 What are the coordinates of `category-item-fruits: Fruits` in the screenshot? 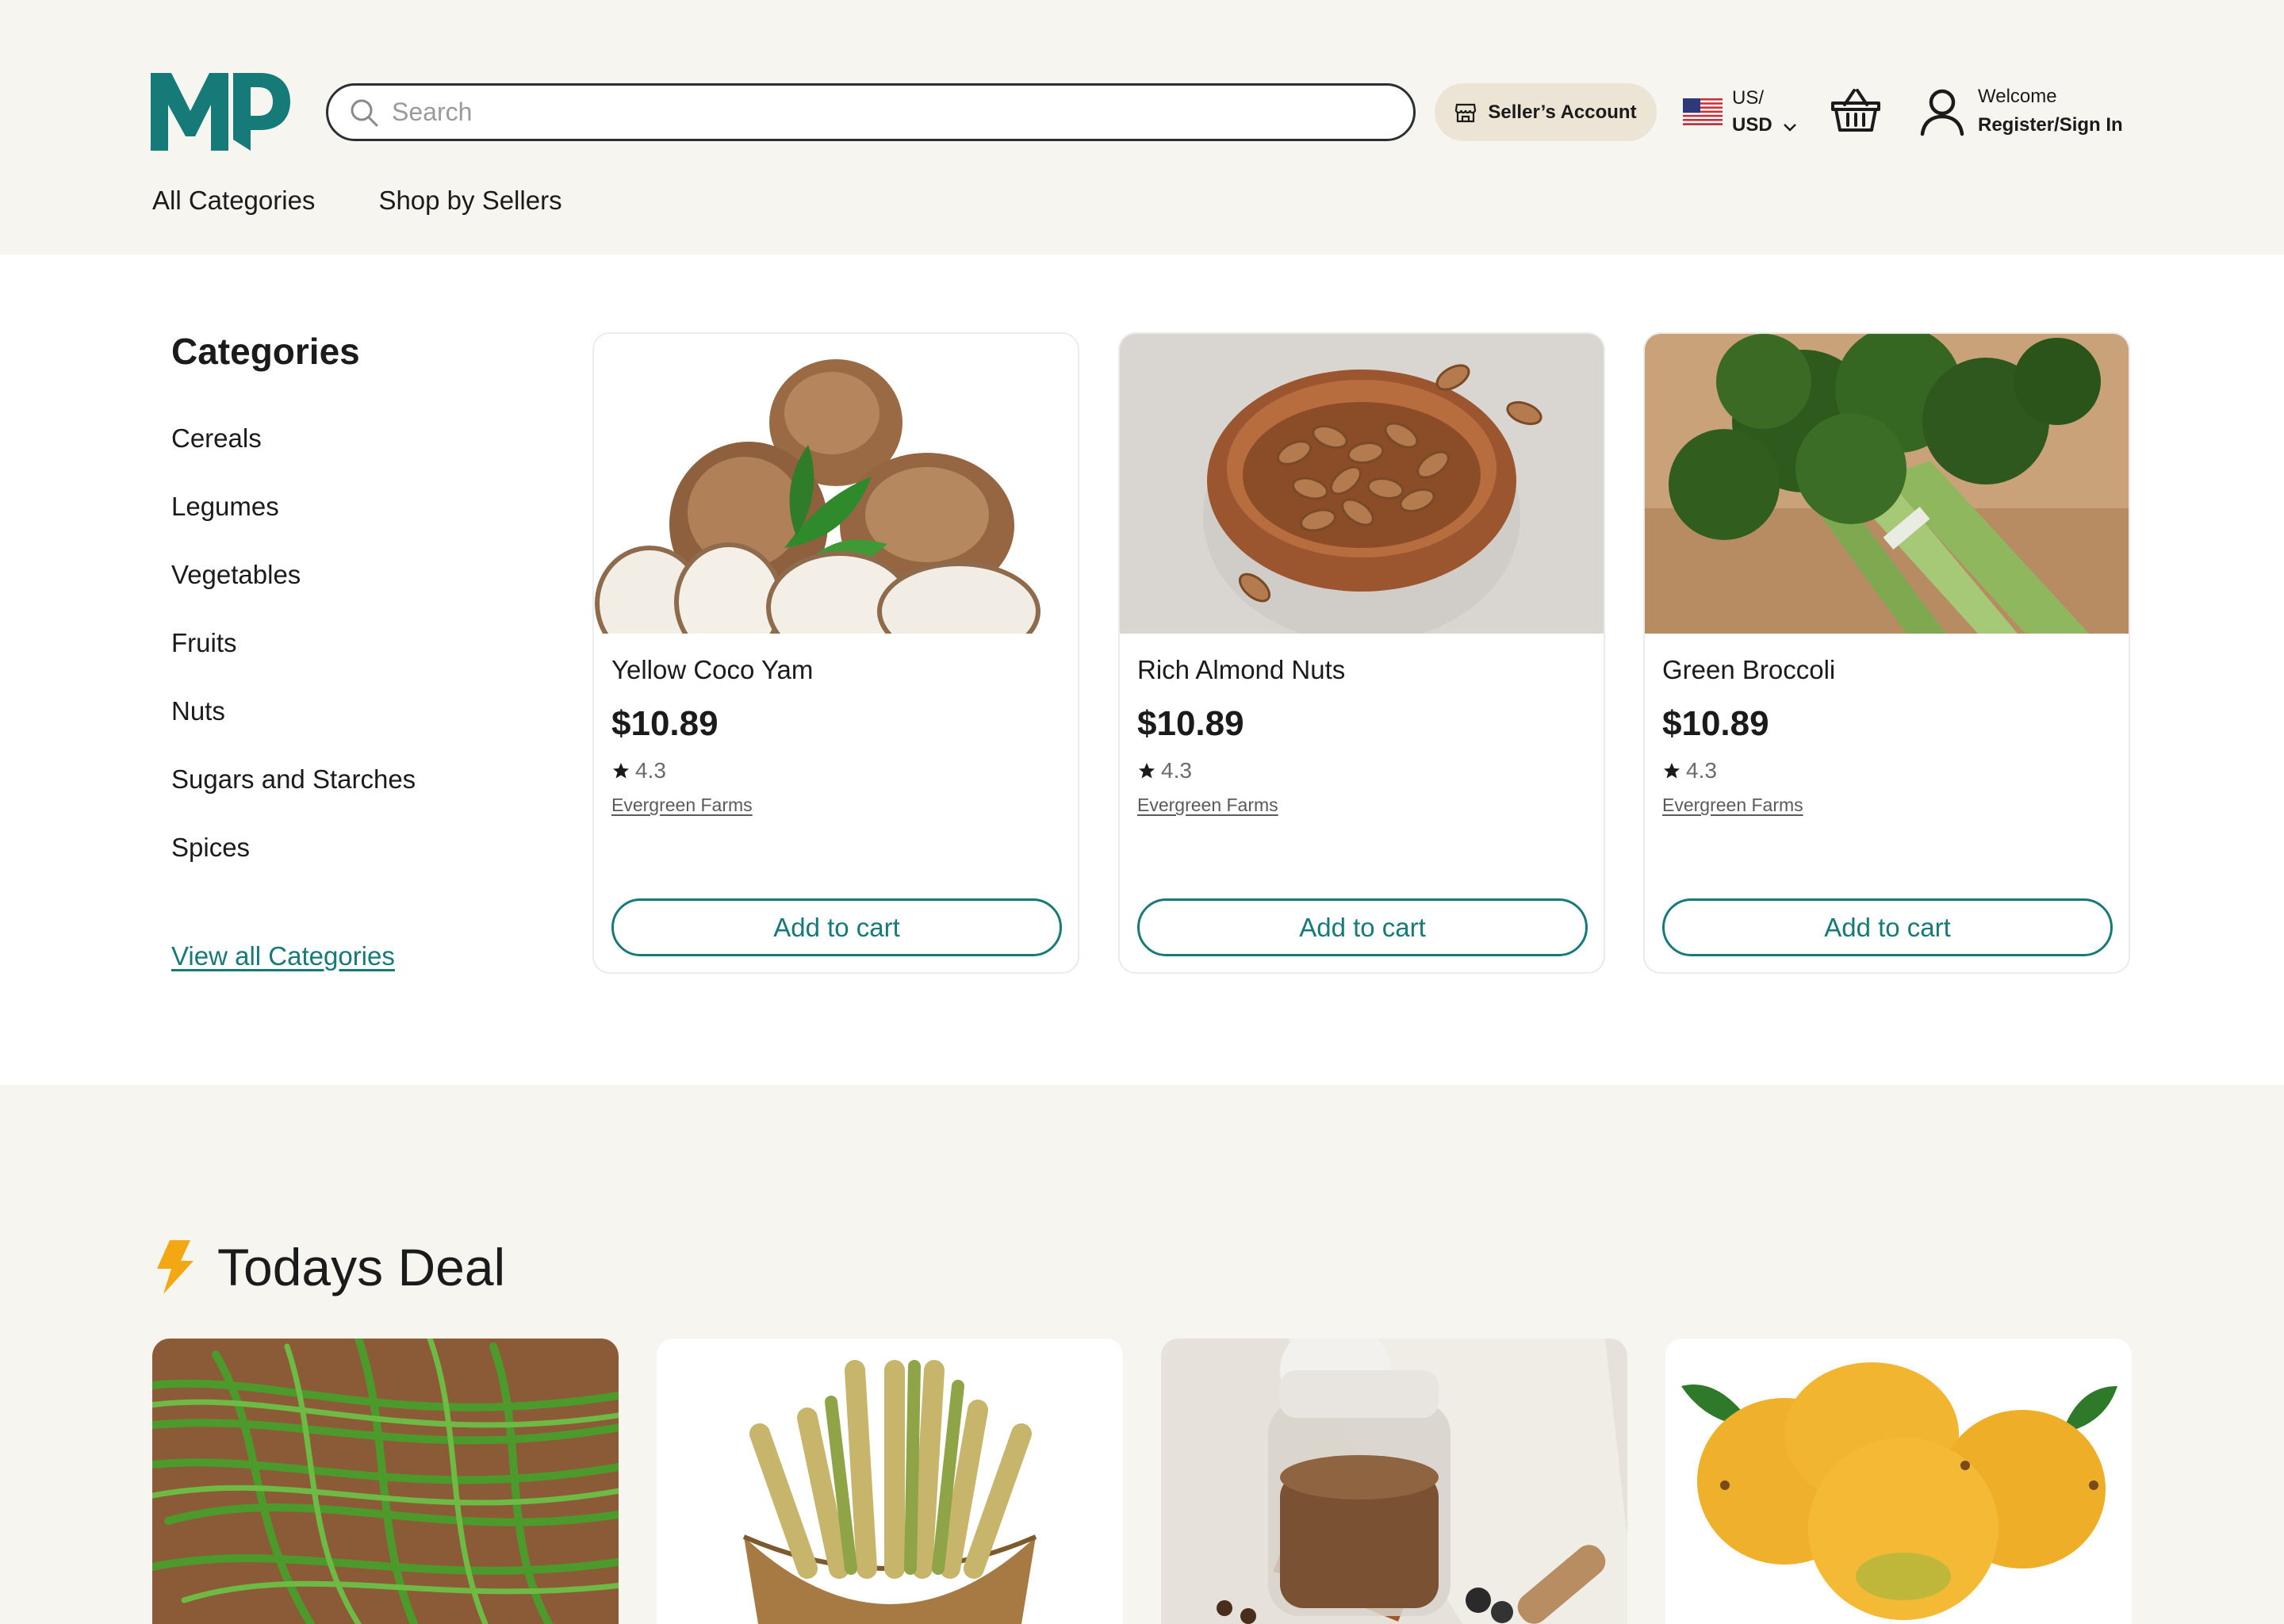 It's located at (293, 660).